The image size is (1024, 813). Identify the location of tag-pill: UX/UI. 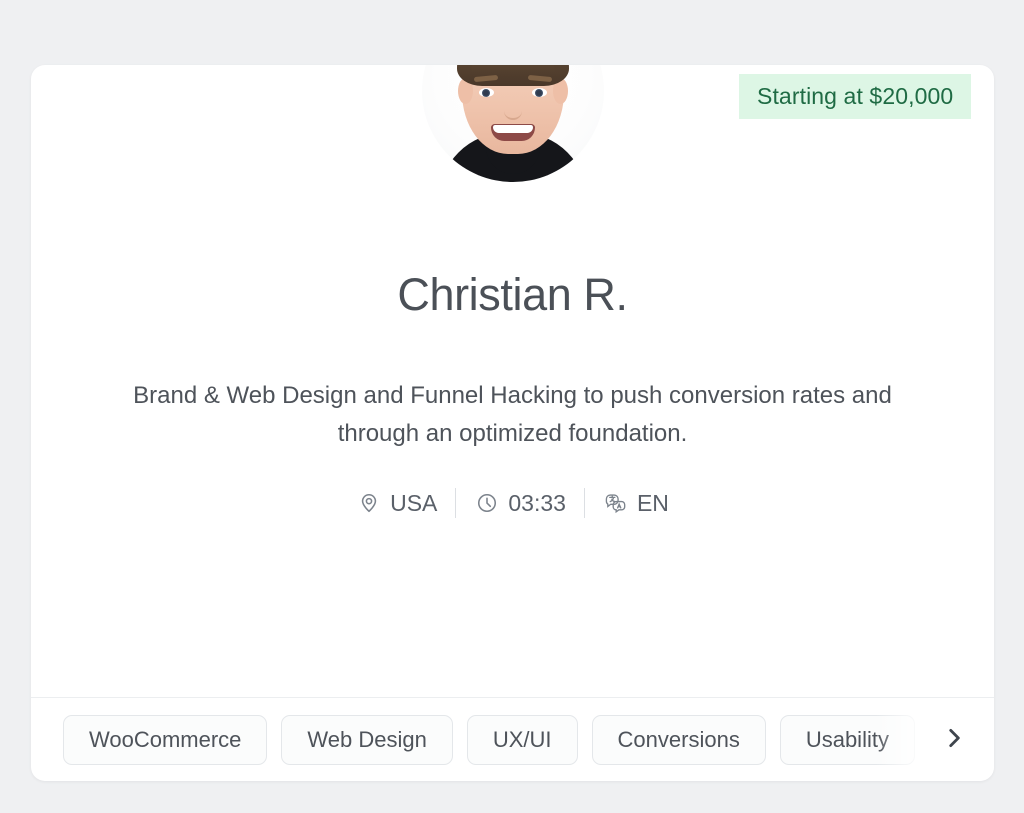
(522, 739).